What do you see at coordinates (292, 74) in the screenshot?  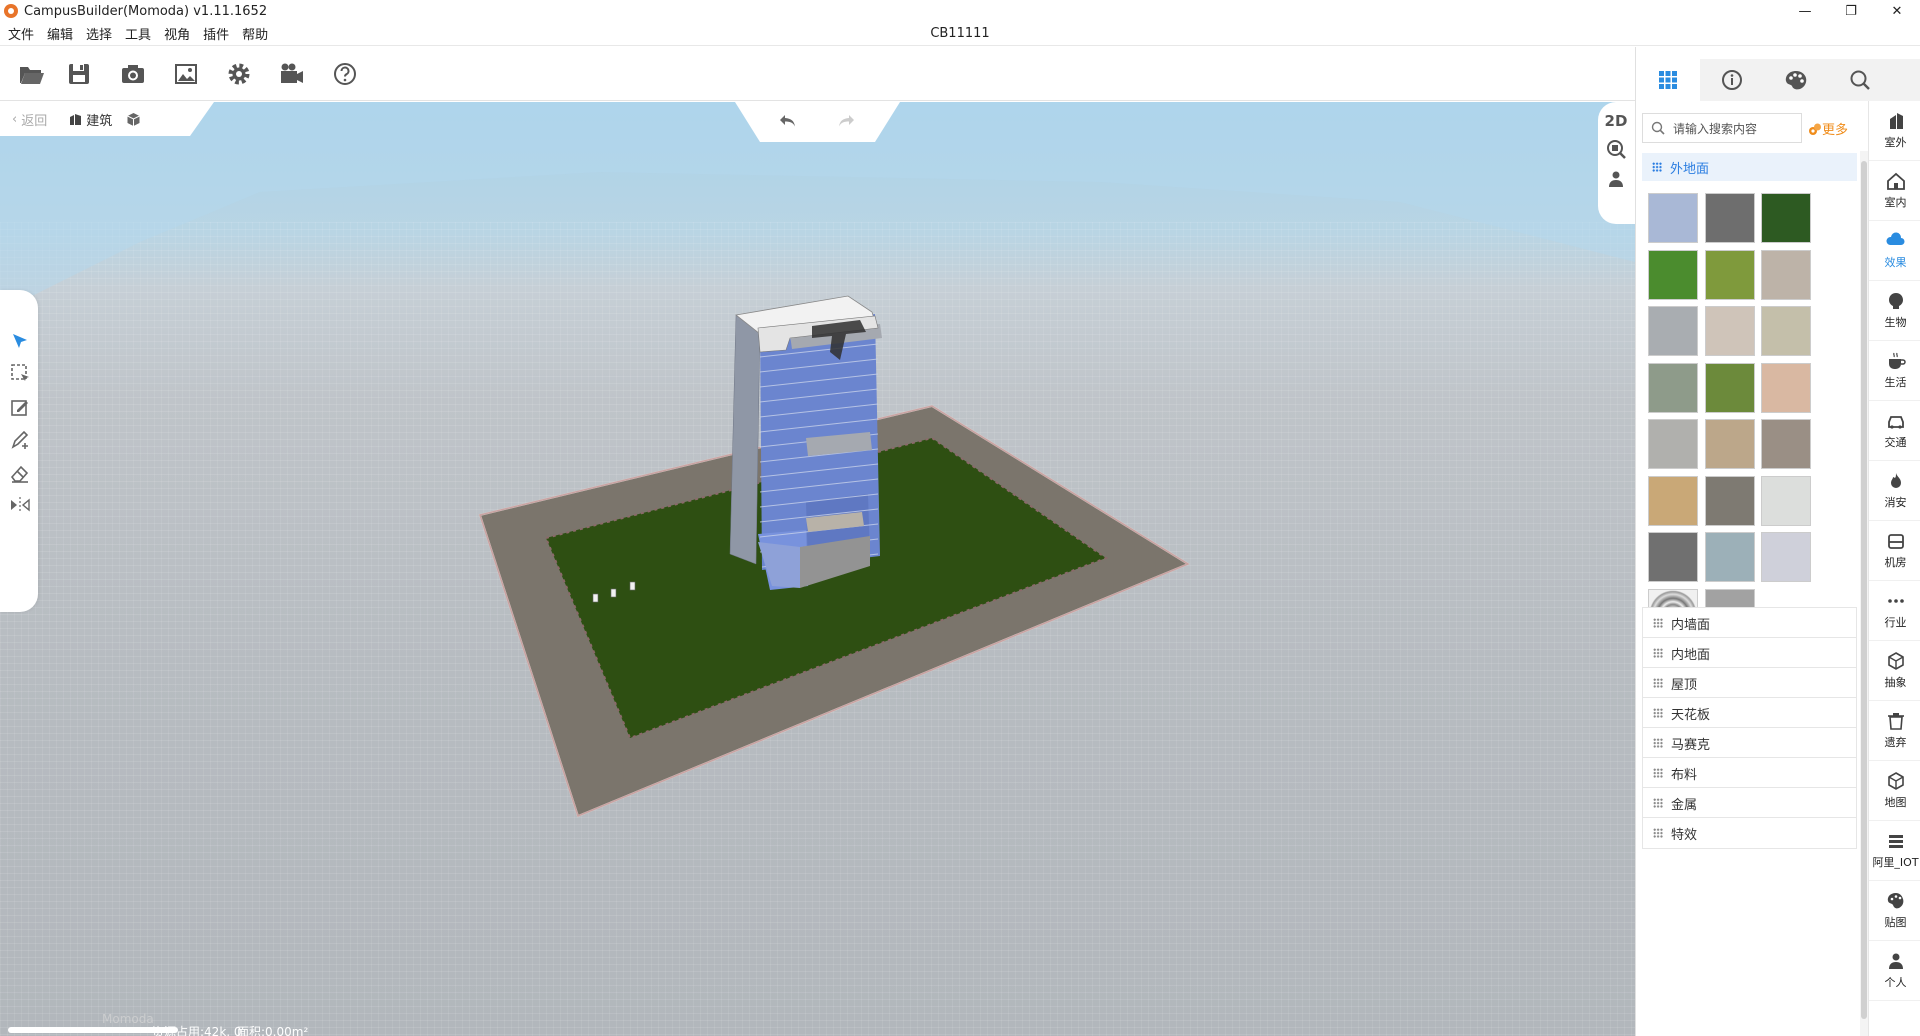 I see `video-camera-icon` at bounding box center [292, 74].